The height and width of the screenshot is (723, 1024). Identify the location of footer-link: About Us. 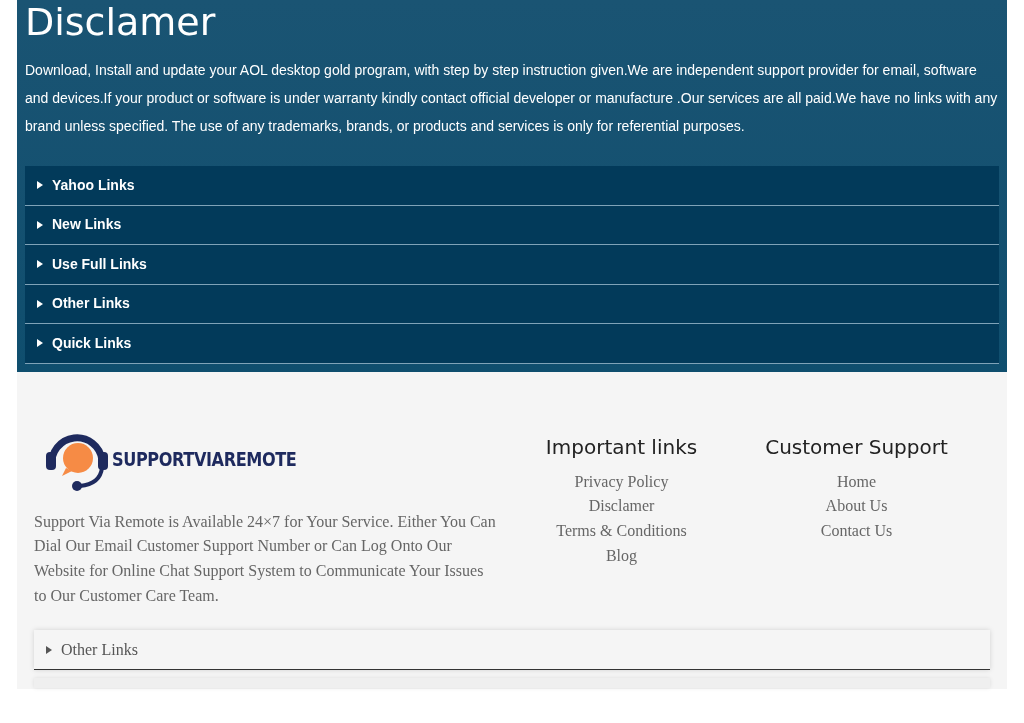
(856, 506).